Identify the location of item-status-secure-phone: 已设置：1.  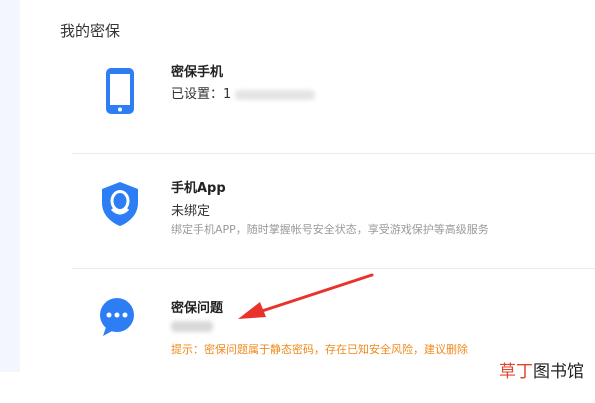
(243, 92).